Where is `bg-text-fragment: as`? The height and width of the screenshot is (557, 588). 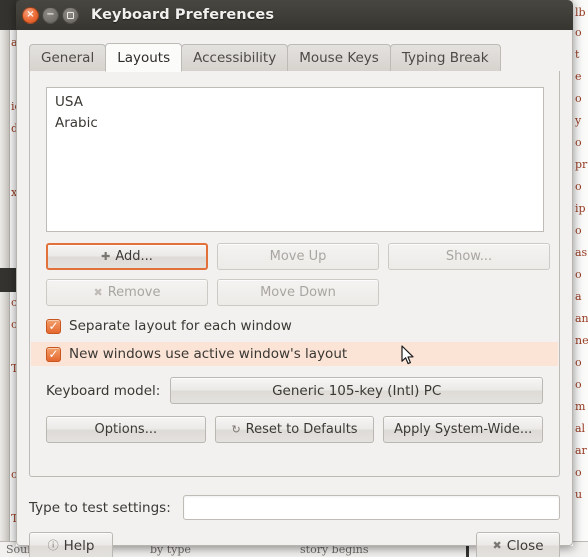 bg-text-fragment: as is located at coordinates (581, 252).